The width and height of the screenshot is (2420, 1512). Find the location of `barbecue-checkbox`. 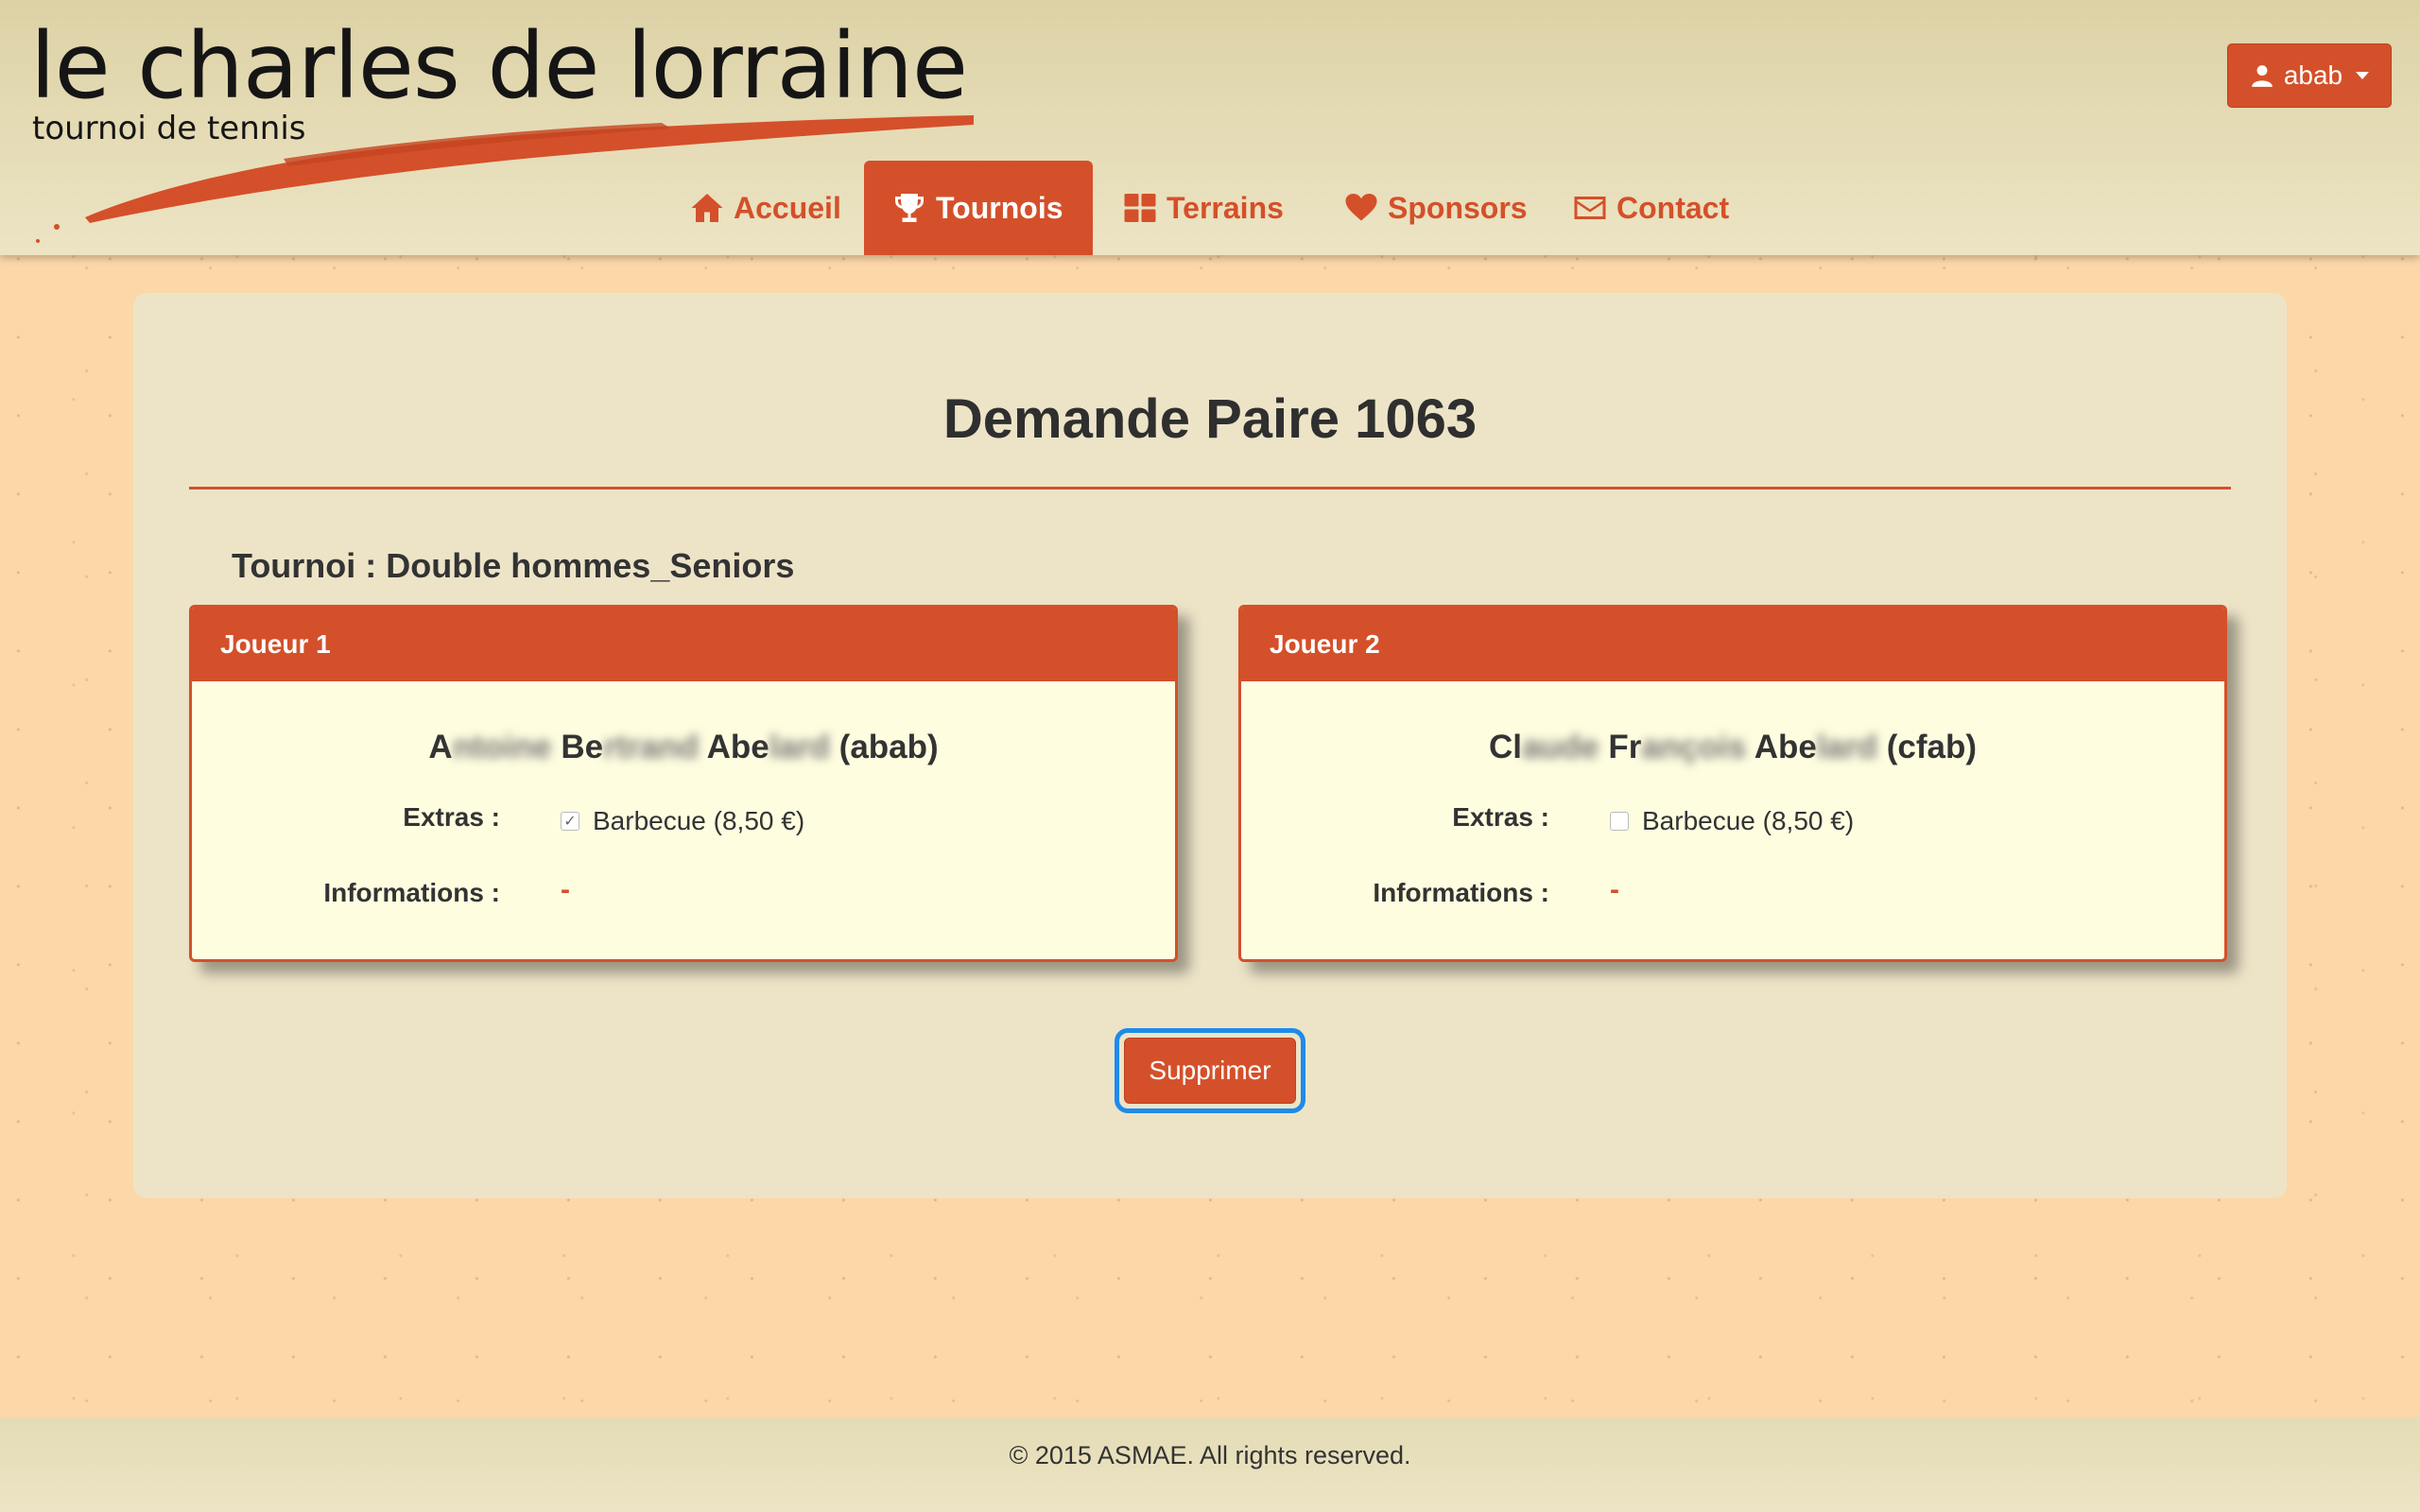

barbecue-checkbox is located at coordinates (1619, 821).